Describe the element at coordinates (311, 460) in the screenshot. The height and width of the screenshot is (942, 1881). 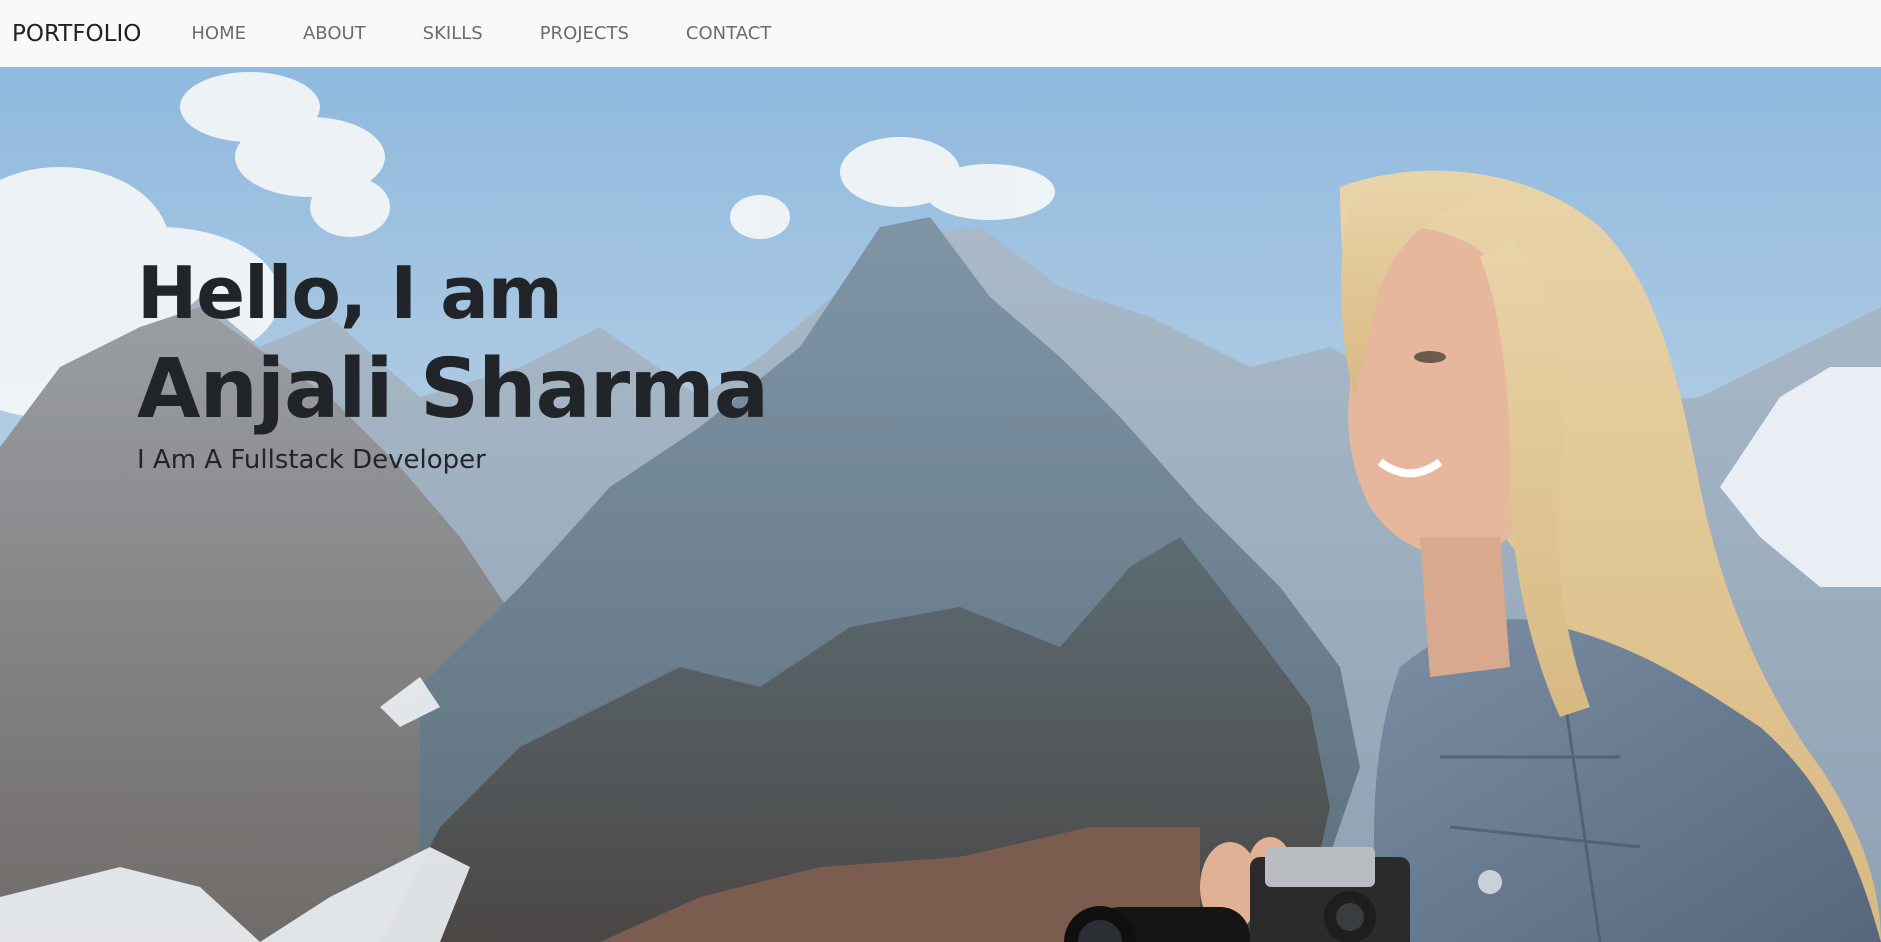
I see `hero-role: I Am A Fullstack Developer` at that location.